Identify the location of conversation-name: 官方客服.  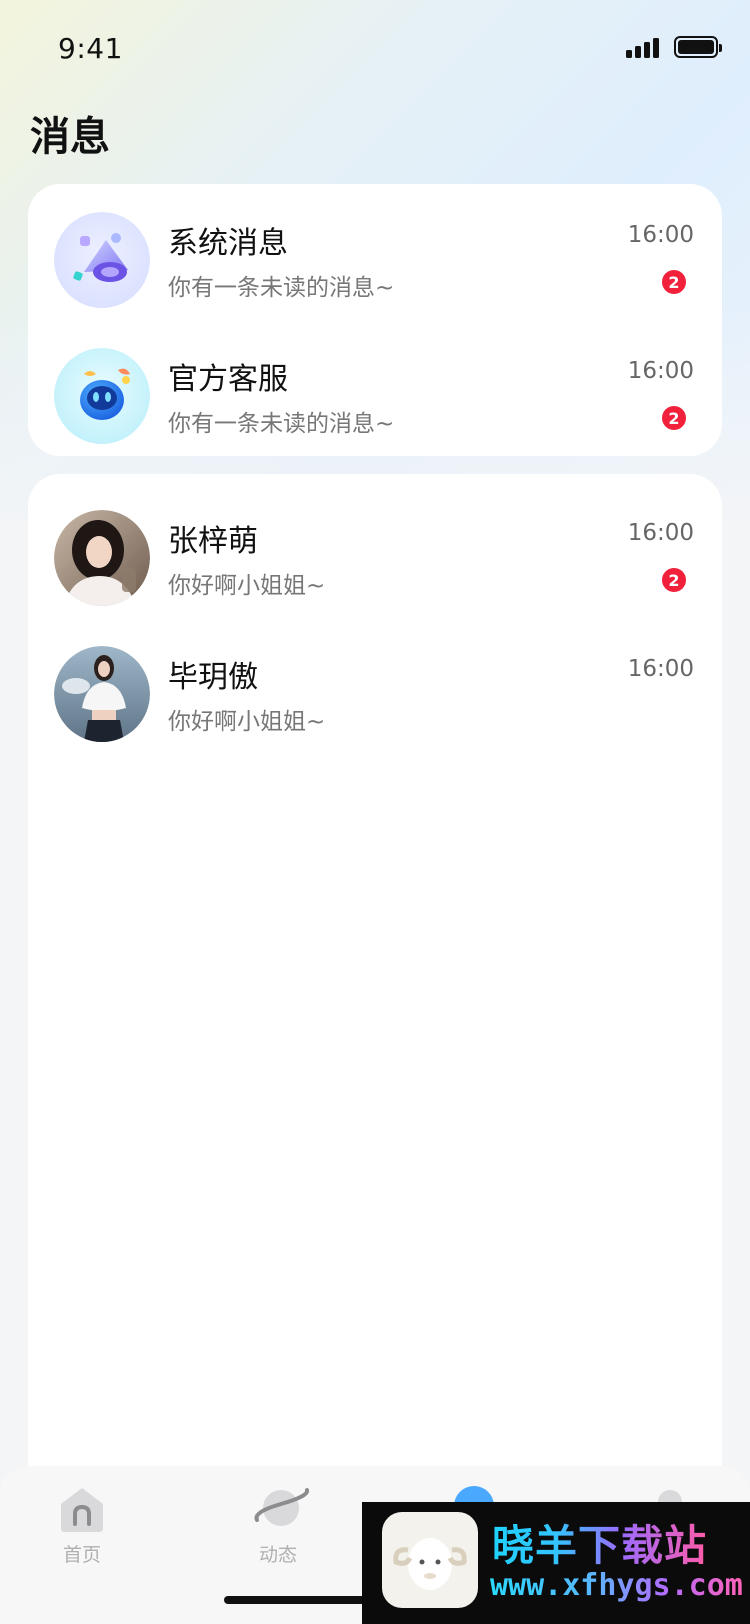
(228, 379).